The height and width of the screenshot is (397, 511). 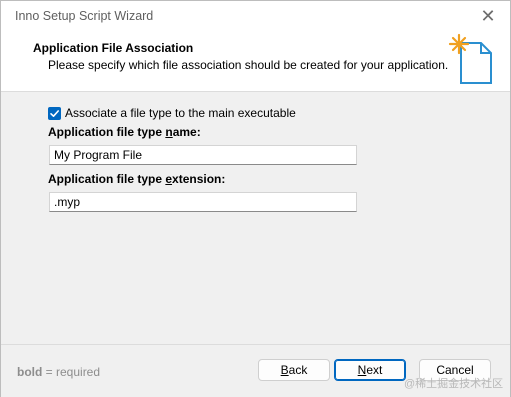 What do you see at coordinates (113, 48) in the screenshot?
I see `page-title: Application File Association` at bounding box center [113, 48].